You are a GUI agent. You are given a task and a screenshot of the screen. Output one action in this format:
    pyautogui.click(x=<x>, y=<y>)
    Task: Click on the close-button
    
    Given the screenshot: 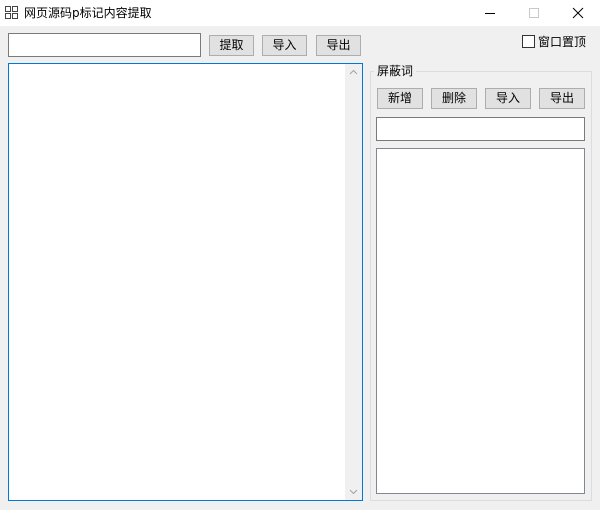 What is the action you would take?
    pyautogui.click(x=578, y=13)
    